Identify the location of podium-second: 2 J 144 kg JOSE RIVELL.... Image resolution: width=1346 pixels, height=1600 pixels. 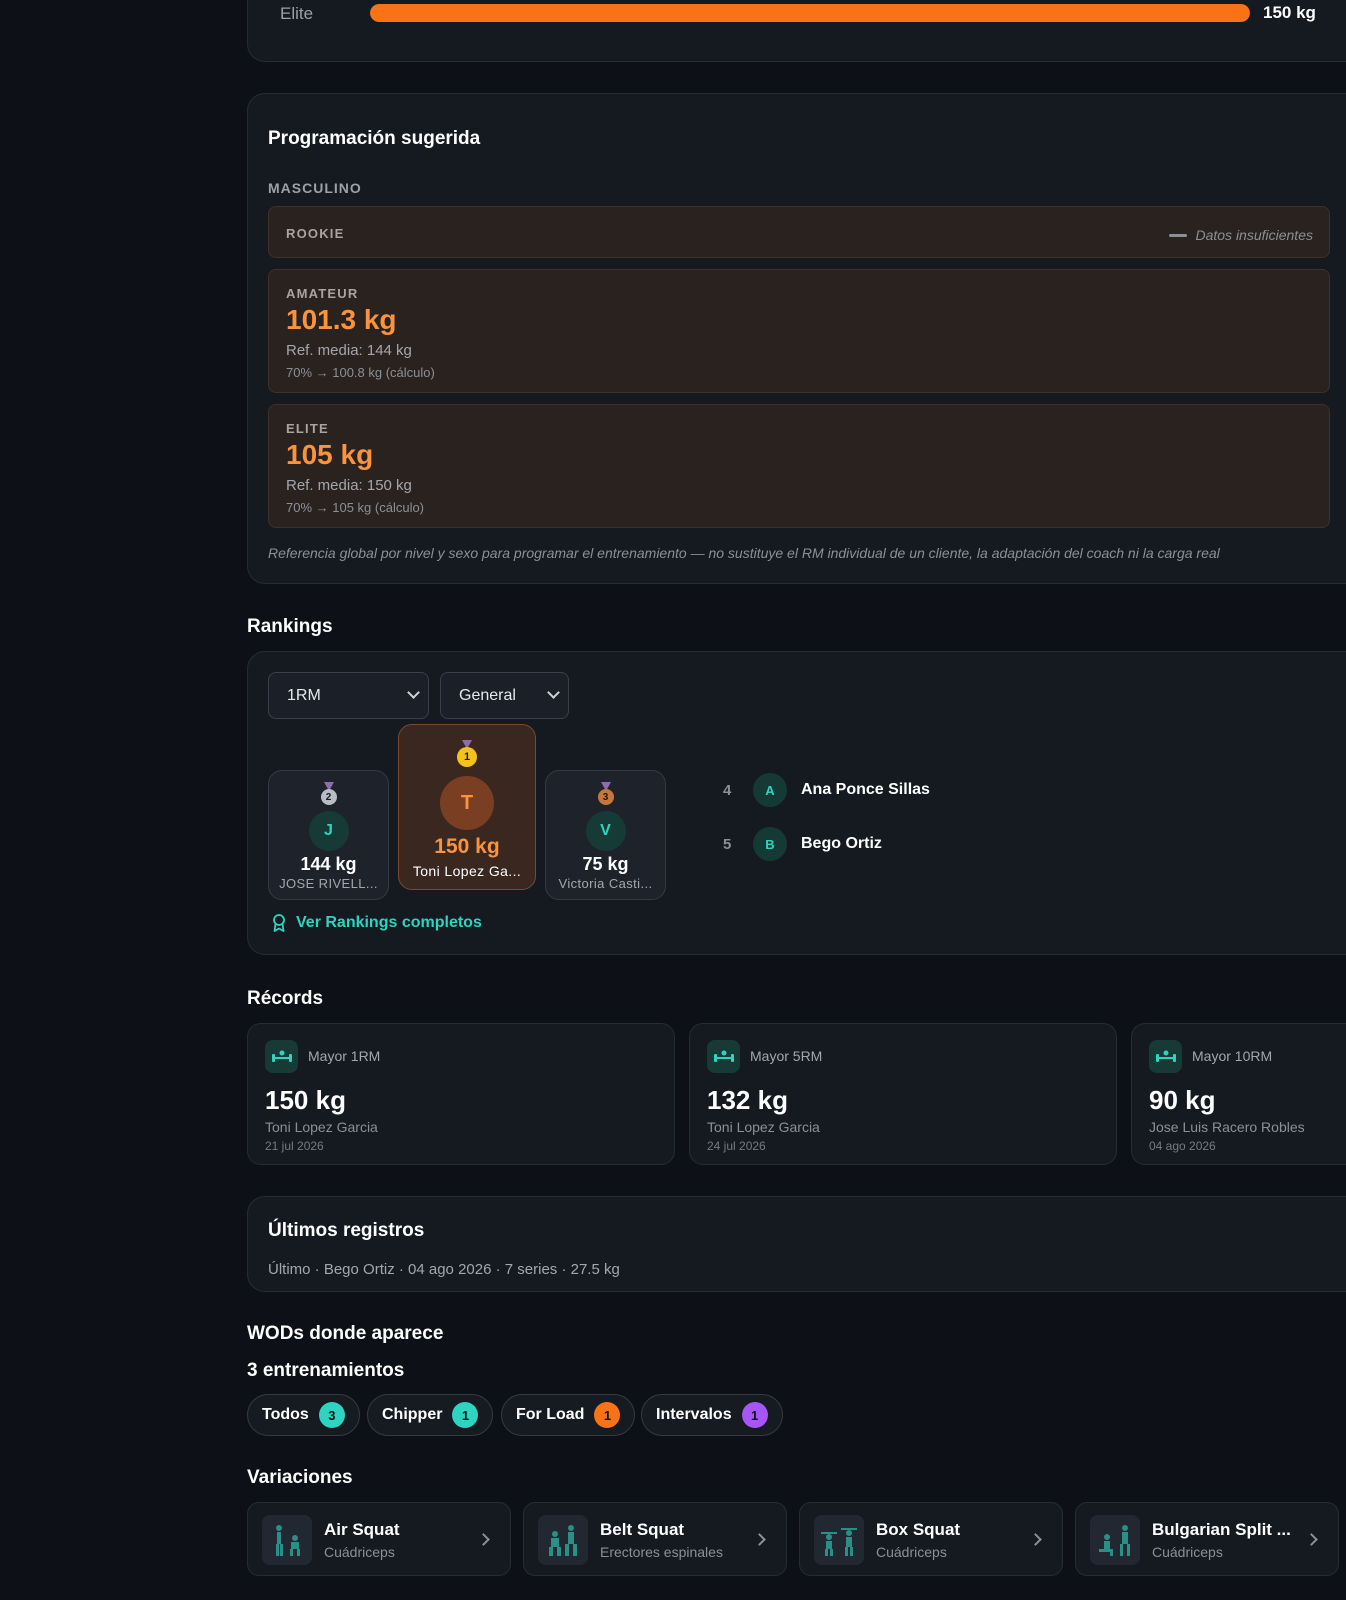
(328, 835).